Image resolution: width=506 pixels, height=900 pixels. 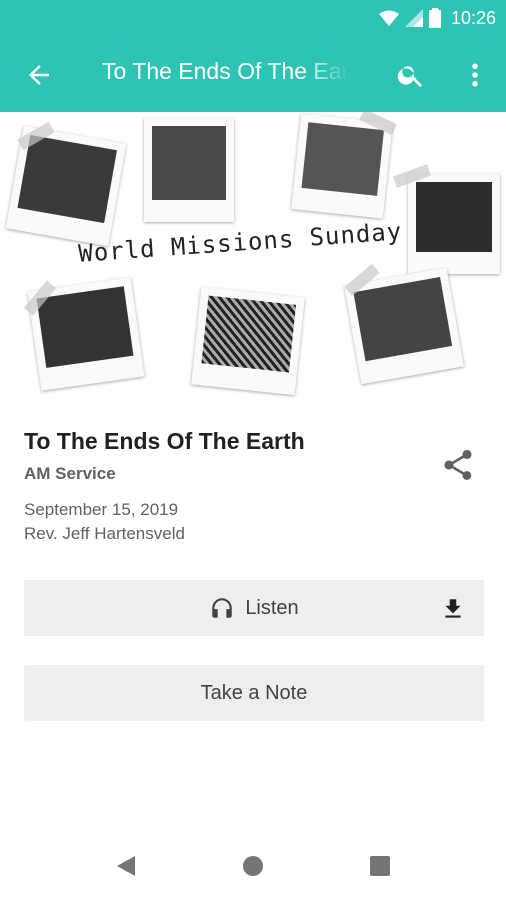 I want to click on system-nav-bar, so click(x=253, y=865).